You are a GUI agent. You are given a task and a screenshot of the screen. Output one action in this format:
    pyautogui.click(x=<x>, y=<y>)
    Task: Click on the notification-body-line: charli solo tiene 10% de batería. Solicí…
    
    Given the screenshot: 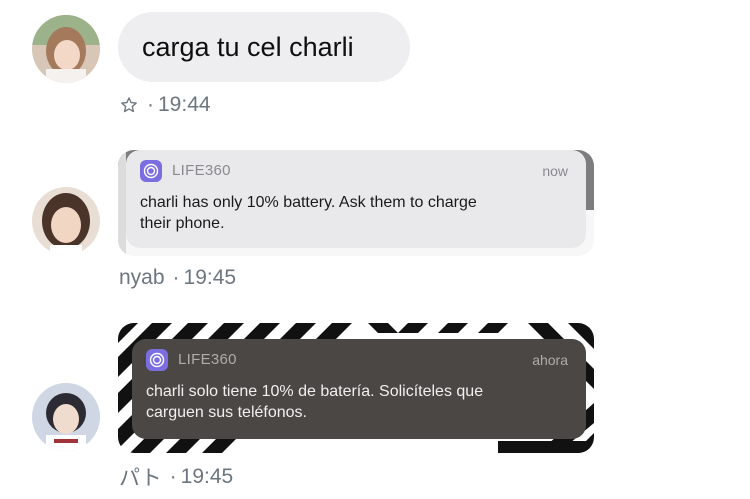 What is the action you would take?
    pyautogui.click(x=315, y=391)
    